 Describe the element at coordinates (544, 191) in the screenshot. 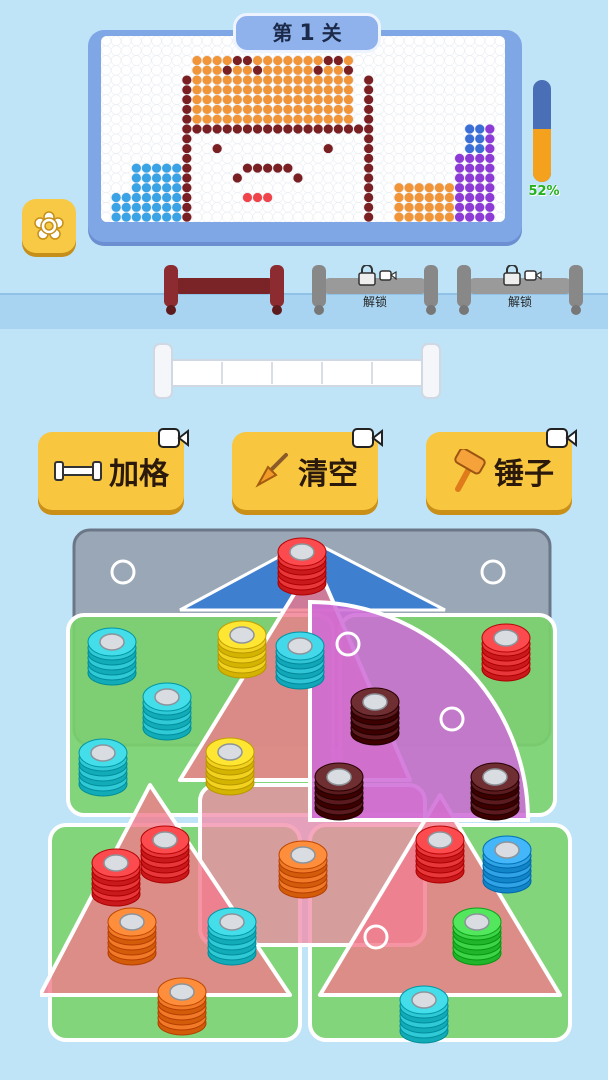

I see `progress-percent: 52%` at that location.